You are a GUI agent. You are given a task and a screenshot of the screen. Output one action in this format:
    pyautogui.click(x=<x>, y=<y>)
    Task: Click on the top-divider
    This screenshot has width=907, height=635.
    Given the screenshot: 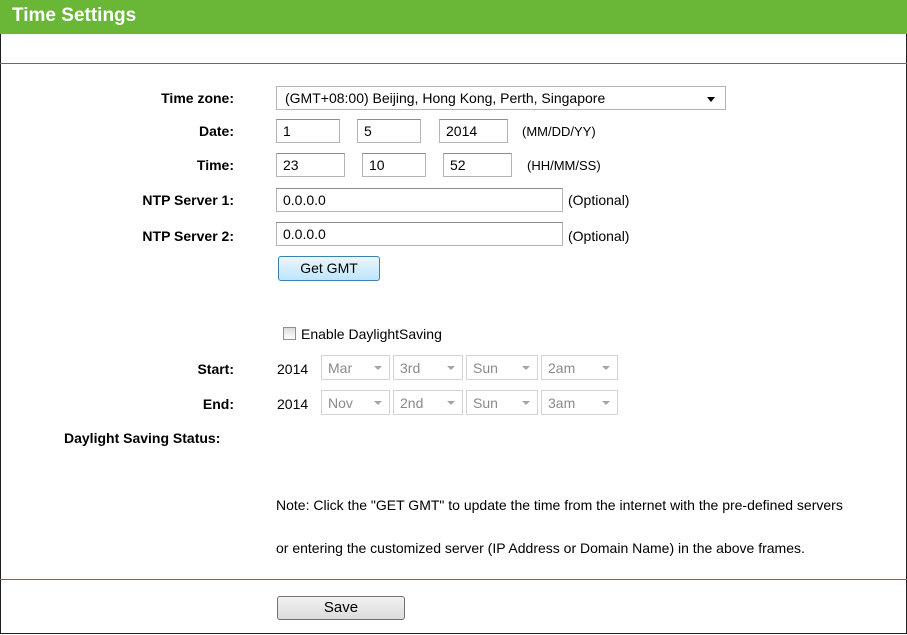 What is the action you would take?
    pyautogui.click(x=453, y=63)
    